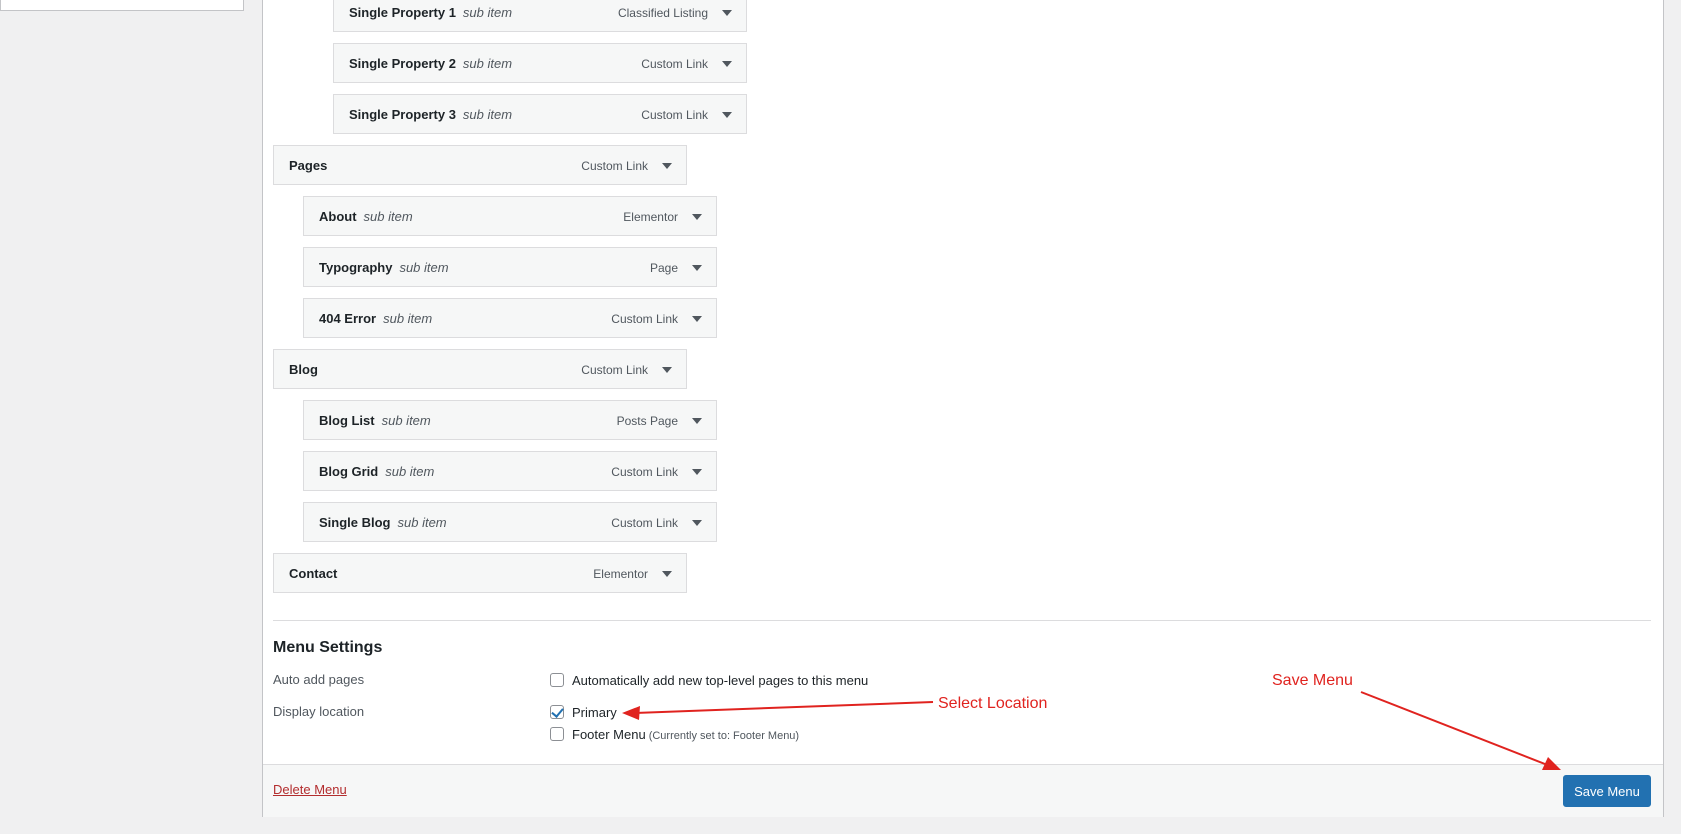  What do you see at coordinates (631, 713) in the screenshot?
I see `select-location-arrowhead` at bounding box center [631, 713].